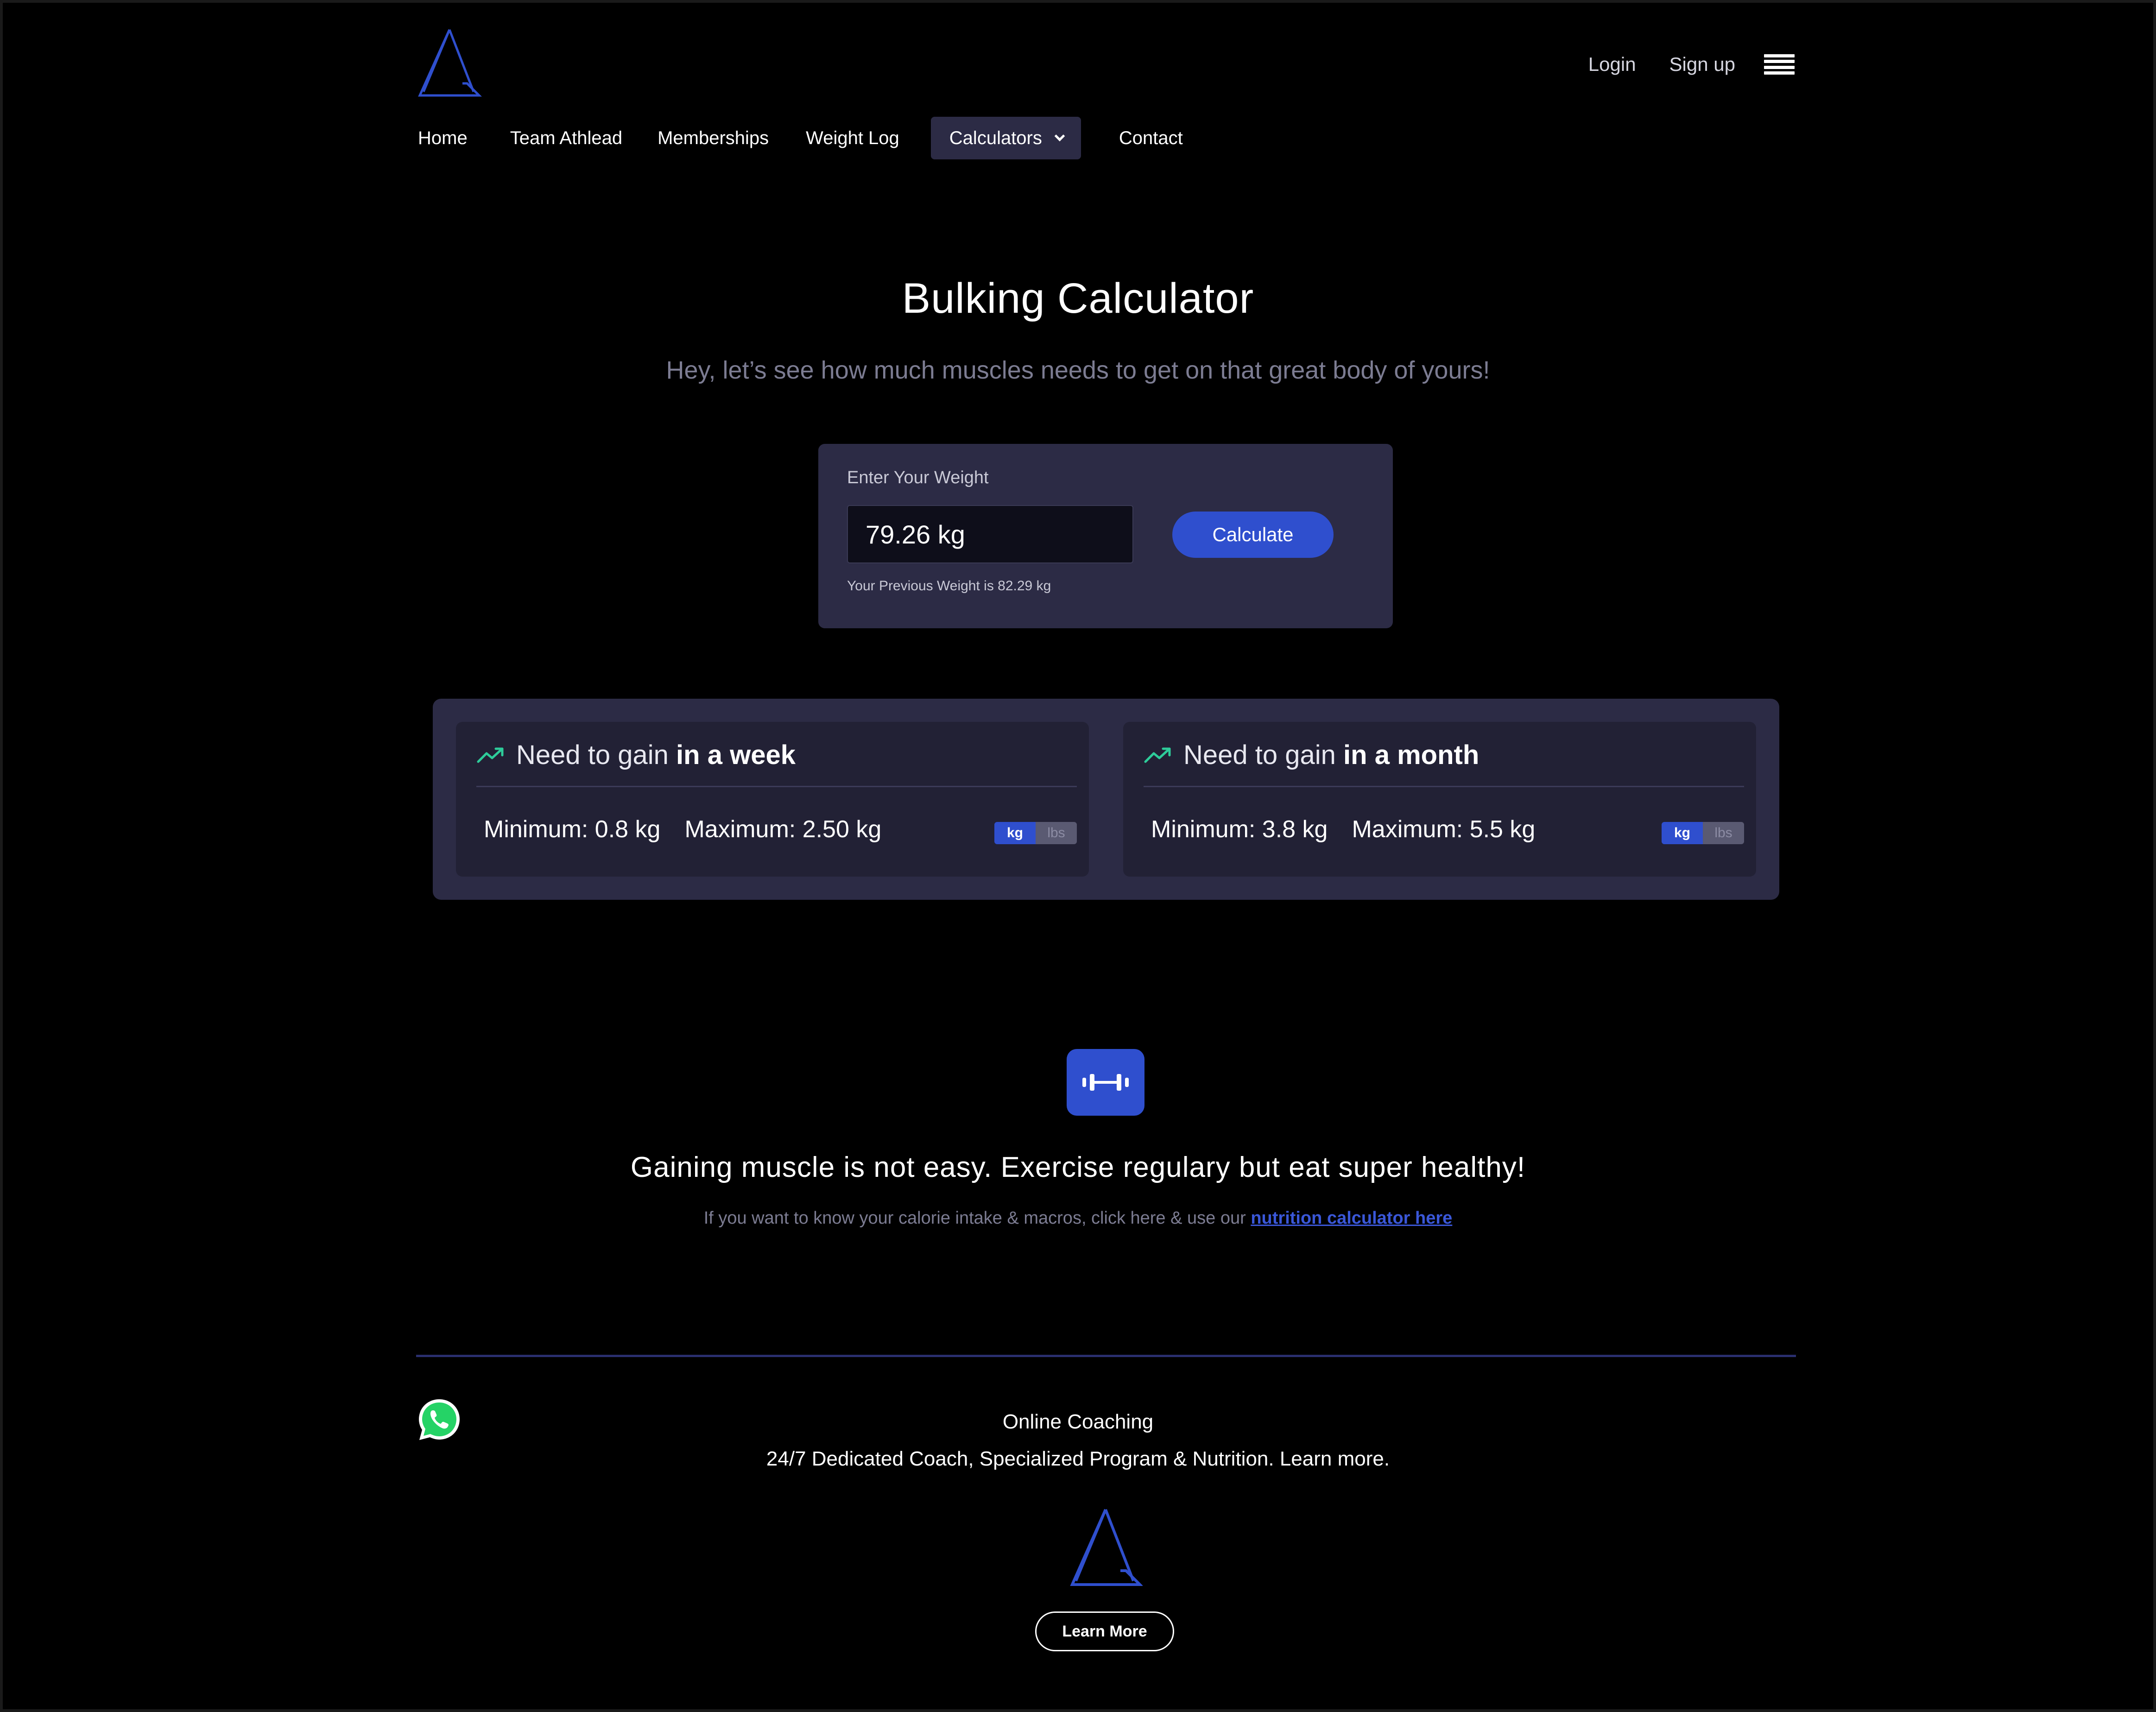 This screenshot has width=2156, height=1712. What do you see at coordinates (1612, 64) in the screenshot?
I see `login-link: Login` at bounding box center [1612, 64].